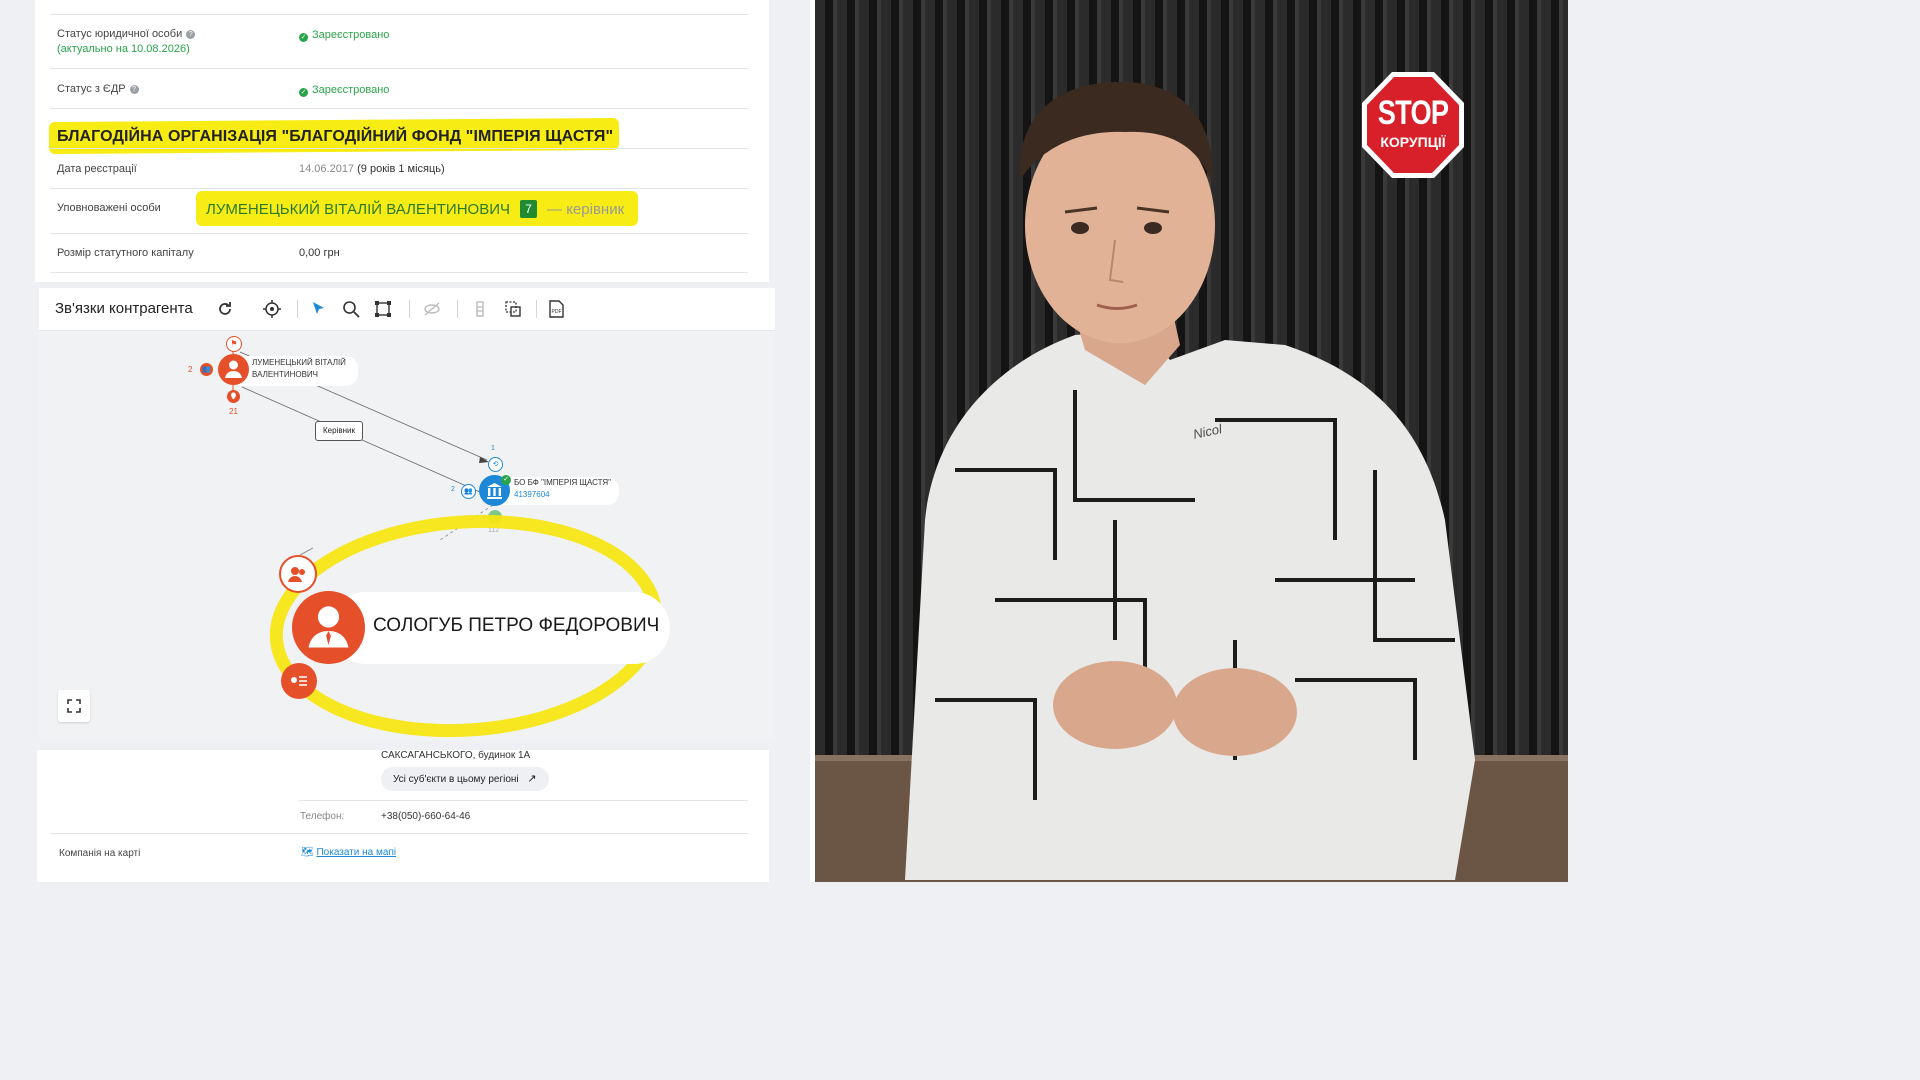 The image size is (1920, 1080). I want to click on fullscreen-button, so click(74, 706).